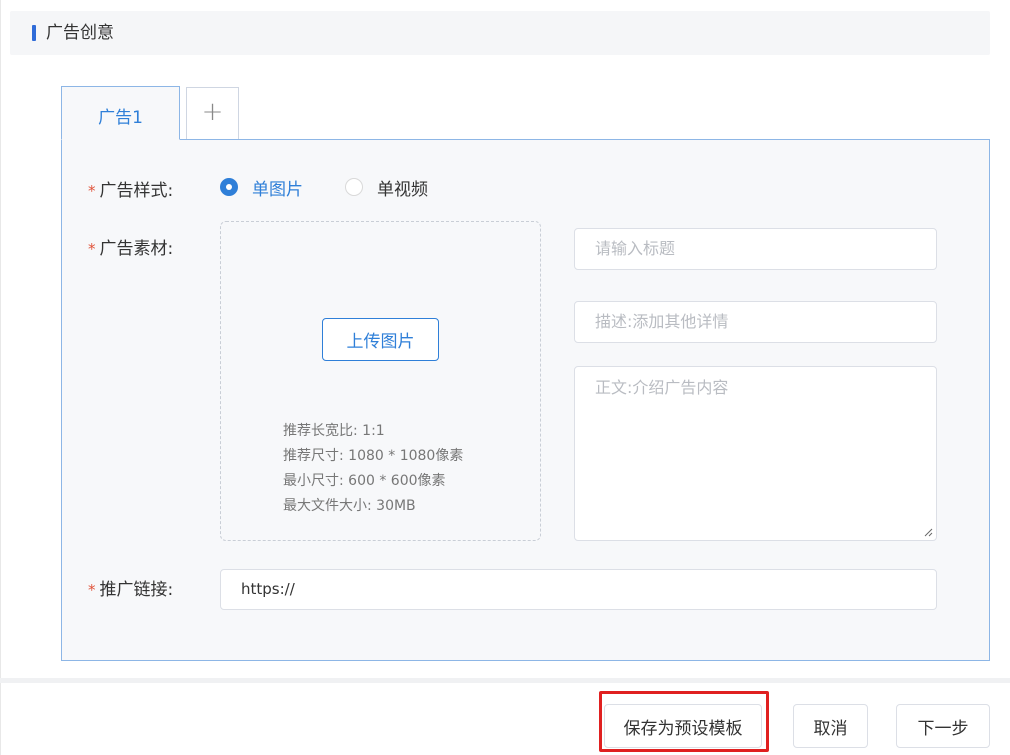  What do you see at coordinates (500, 33) in the screenshot?
I see `section-header: 广告创意` at bounding box center [500, 33].